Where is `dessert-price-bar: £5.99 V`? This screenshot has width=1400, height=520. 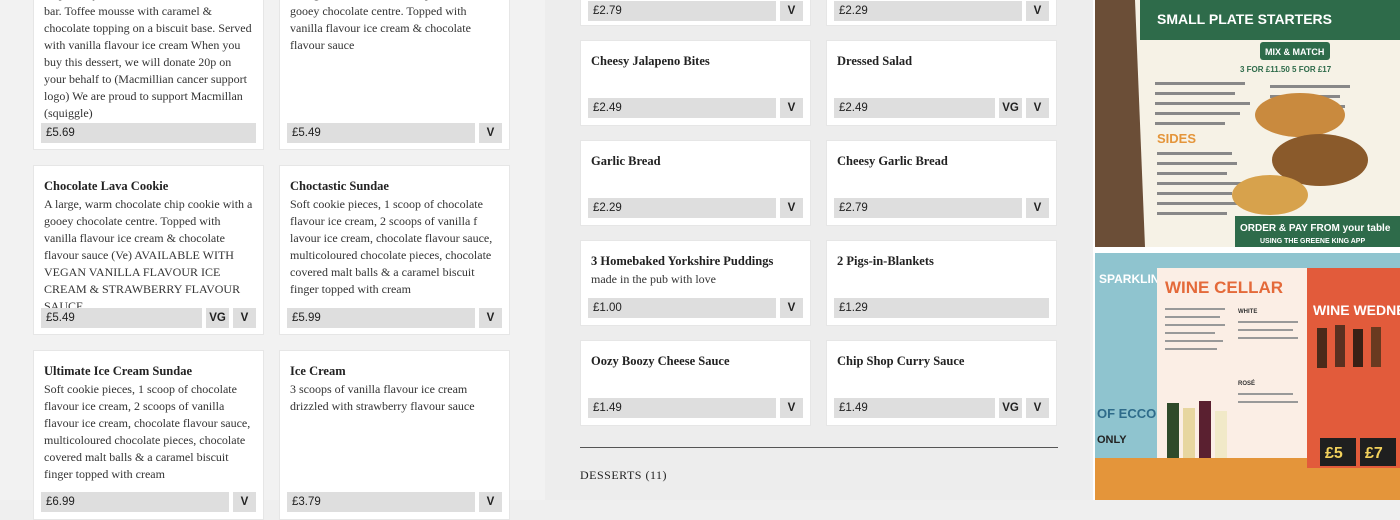
dessert-price-bar: £5.99 V is located at coordinates (394, 318).